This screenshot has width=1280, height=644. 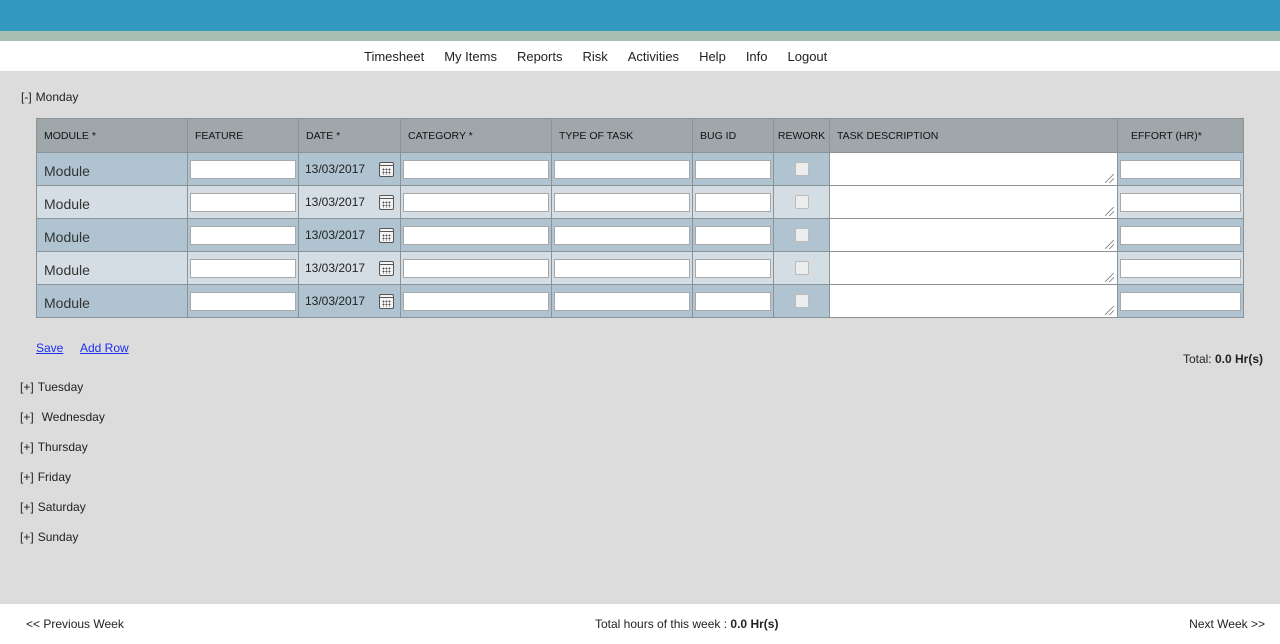 I want to click on day-toggle-saturday: [+] Saturday, so click(x=53, y=507).